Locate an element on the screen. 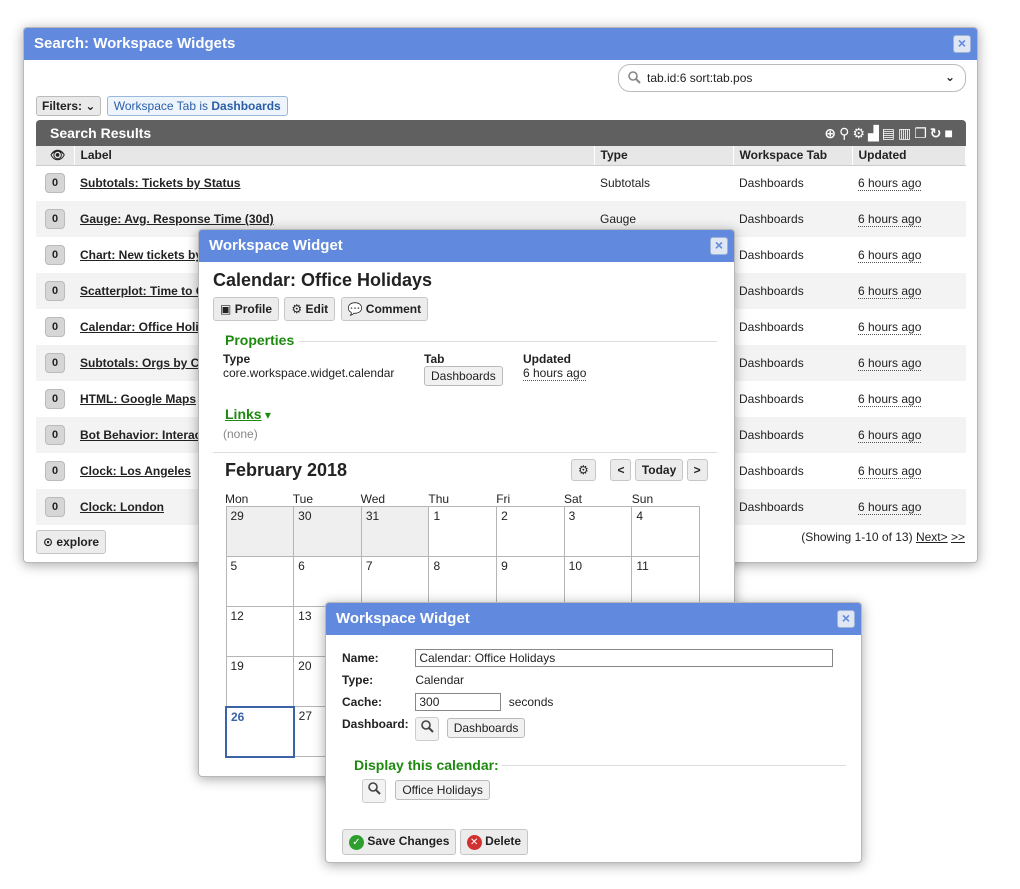 The image size is (1020, 889). divider is located at coordinates (673, 765).